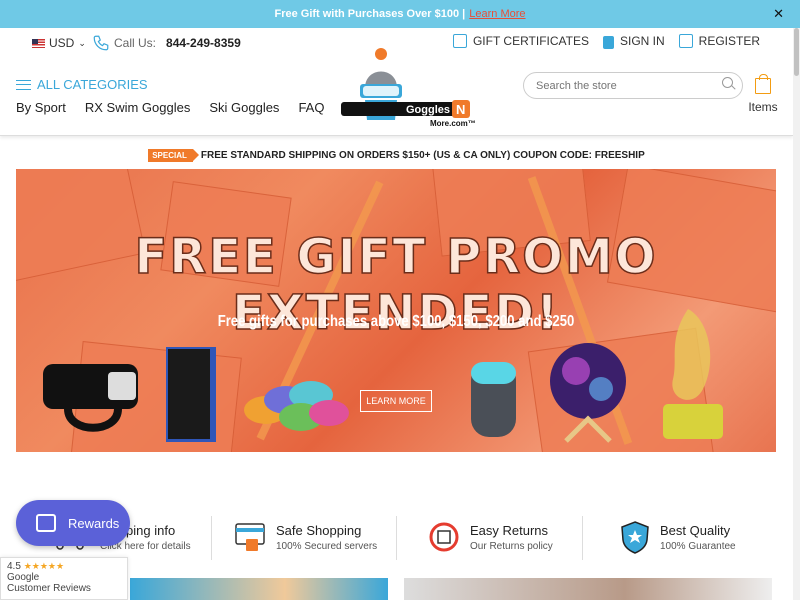  Describe the element at coordinates (311, 107) in the screenshot. I see `nav-item-faq: FAQ` at that location.